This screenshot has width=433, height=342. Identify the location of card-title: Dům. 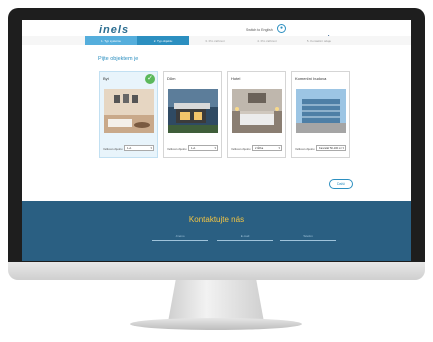
(171, 78).